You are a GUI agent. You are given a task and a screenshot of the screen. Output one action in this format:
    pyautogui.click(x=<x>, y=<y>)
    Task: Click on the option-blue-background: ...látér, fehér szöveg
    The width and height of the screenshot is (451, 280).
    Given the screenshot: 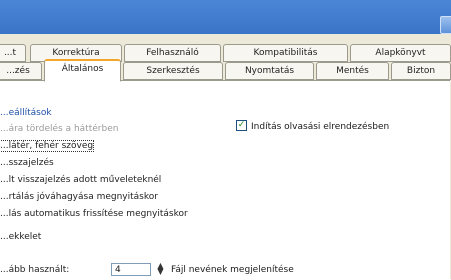 What is the action you would take?
    pyautogui.click(x=47, y=146)
    